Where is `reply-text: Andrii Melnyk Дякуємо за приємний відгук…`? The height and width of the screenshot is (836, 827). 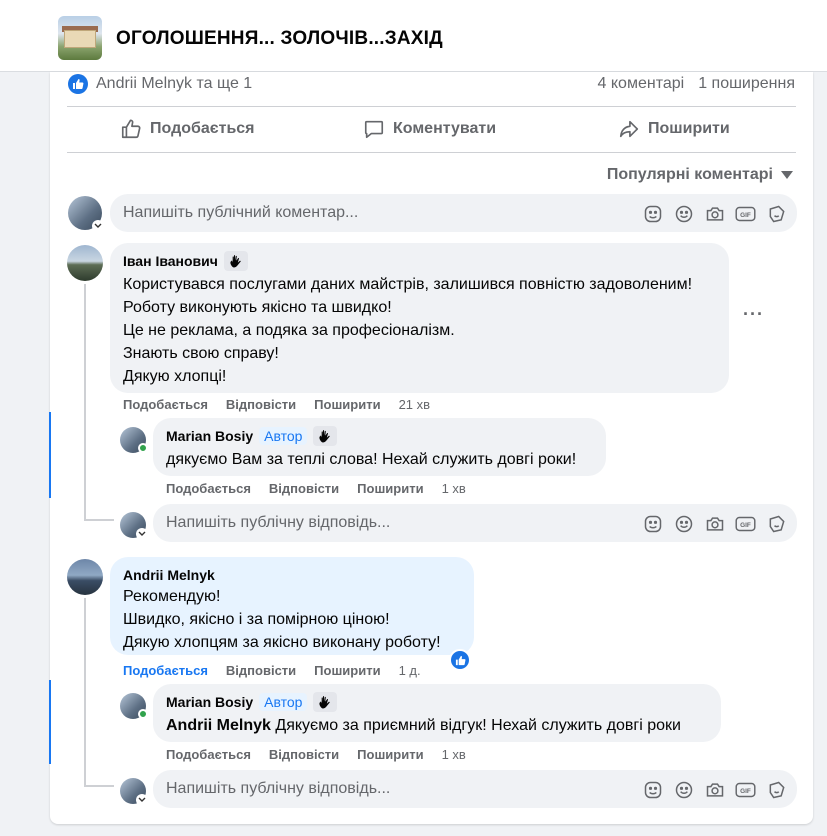 reply-text: Andrii Melnyk Дякуємо за приємний відгук… is located at coordinates (437, 725).